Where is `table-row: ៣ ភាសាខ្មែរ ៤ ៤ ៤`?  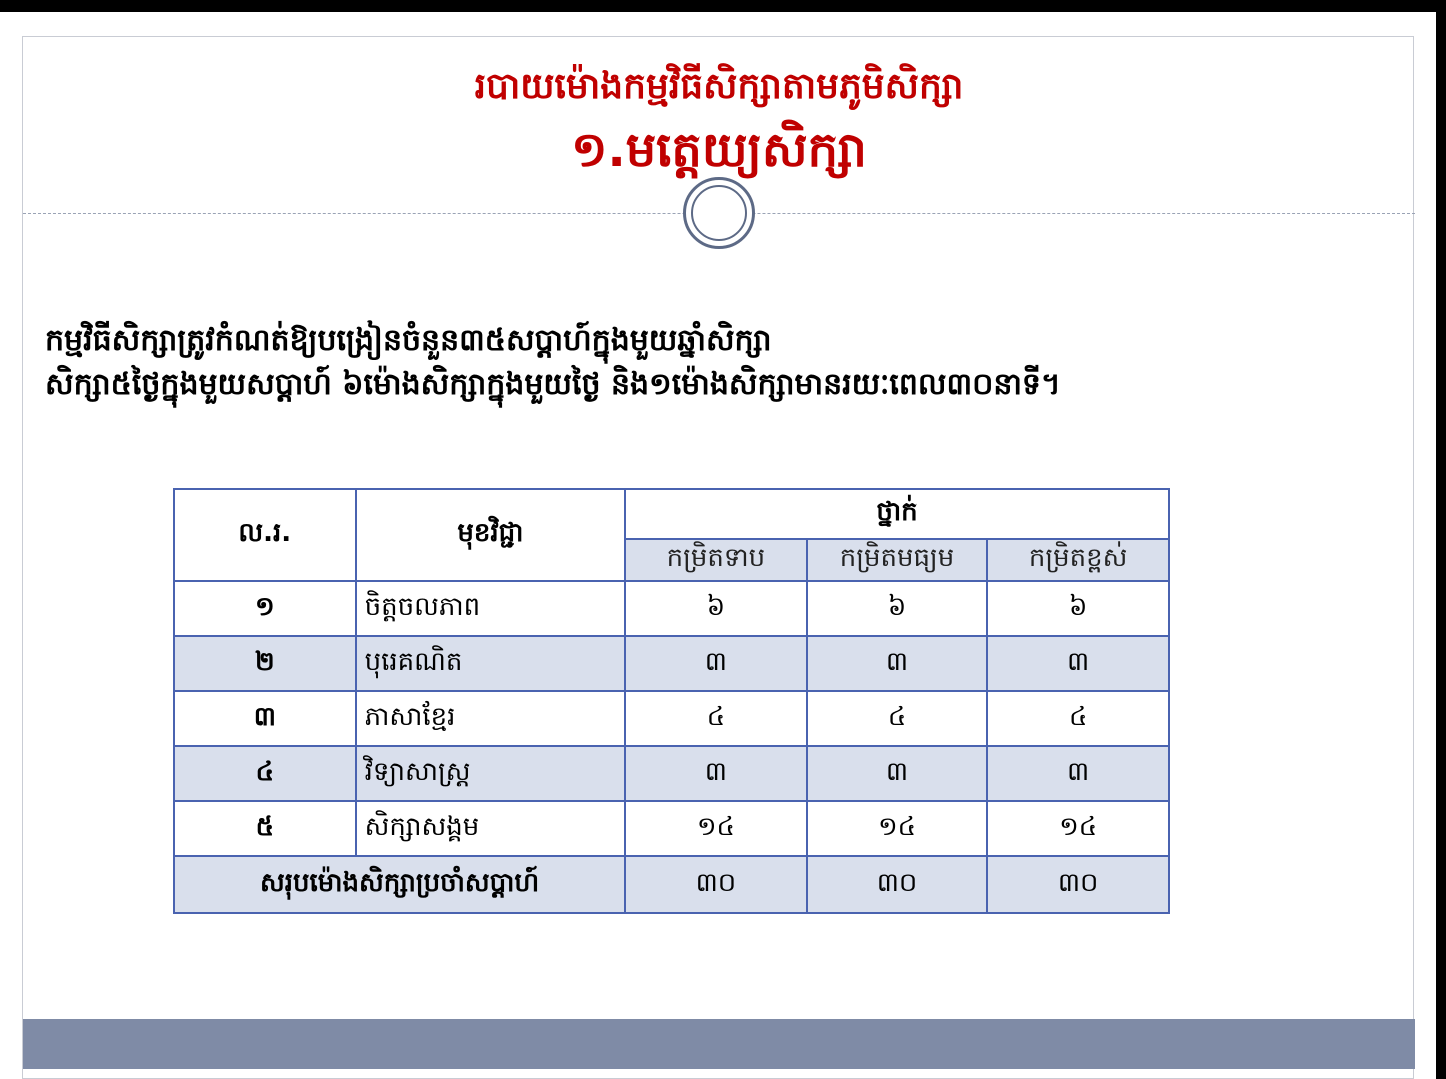
table-row: ៣ ភាសាខ្មែរ ៤ ៤ ៤ is located at coordinates (671, 718).